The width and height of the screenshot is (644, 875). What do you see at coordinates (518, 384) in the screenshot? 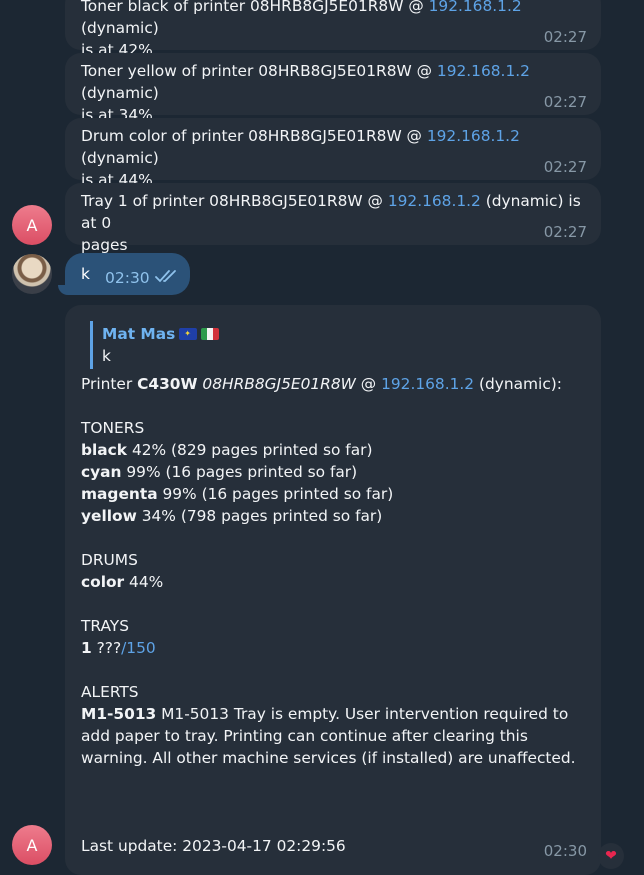
I see `dynamic-label: (dynamic):` at bounding box center [518, 384].